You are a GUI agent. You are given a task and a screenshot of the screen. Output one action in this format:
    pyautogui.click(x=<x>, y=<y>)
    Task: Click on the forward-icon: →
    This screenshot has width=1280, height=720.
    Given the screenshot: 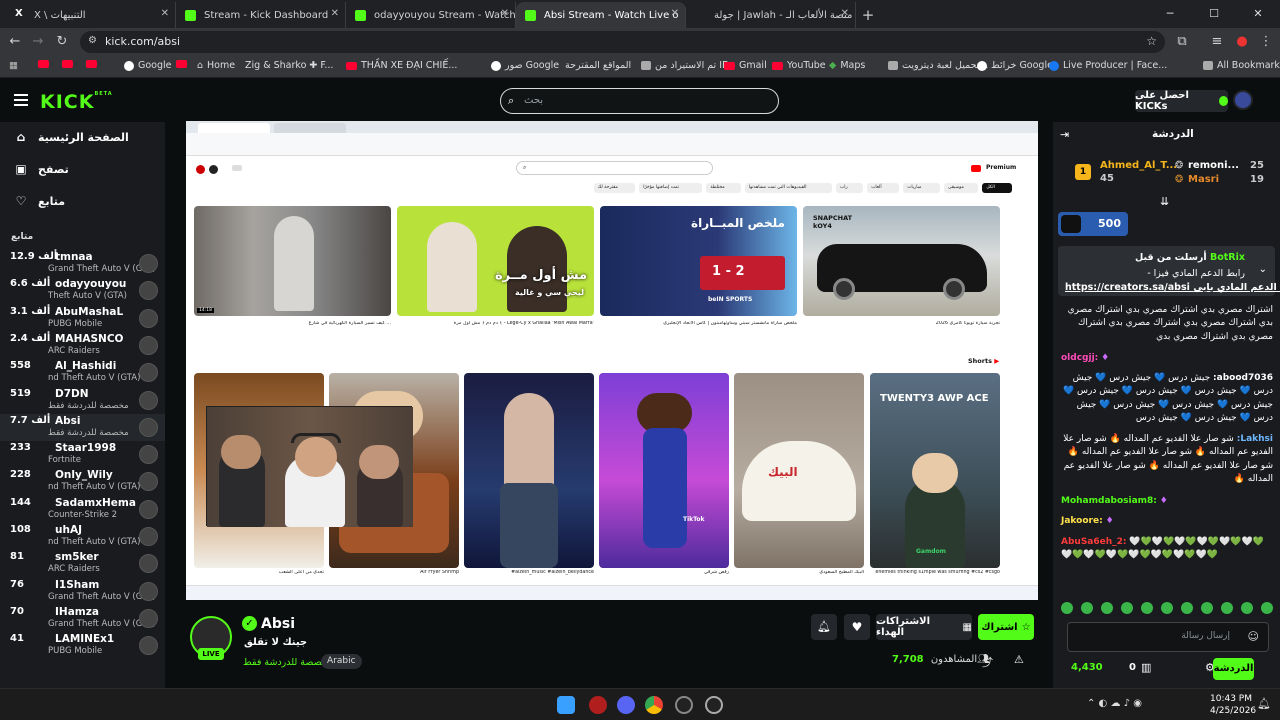 What is the action you would take?
    pyautogui.click(x=38, y=42)
    